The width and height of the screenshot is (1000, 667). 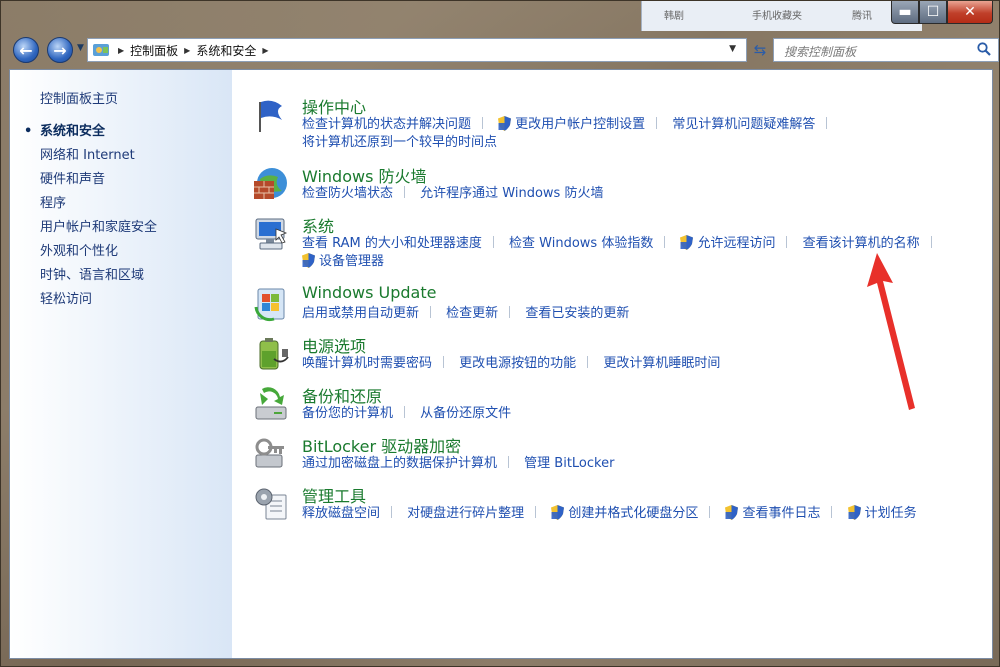 I want to click on sidebar-item-appearance: 外观和个性化, so click(x=98, y=254).